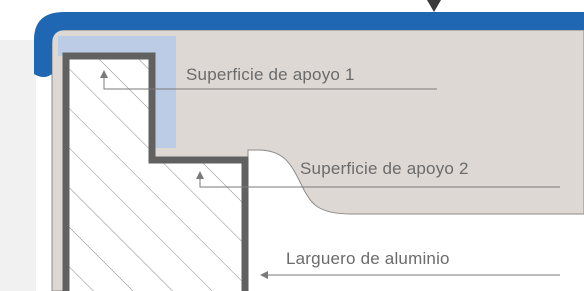 This screenshot has height=291, width=584. I want to click on label-support-surface-1: Superficie de apoyo 1, so click(270, 74).